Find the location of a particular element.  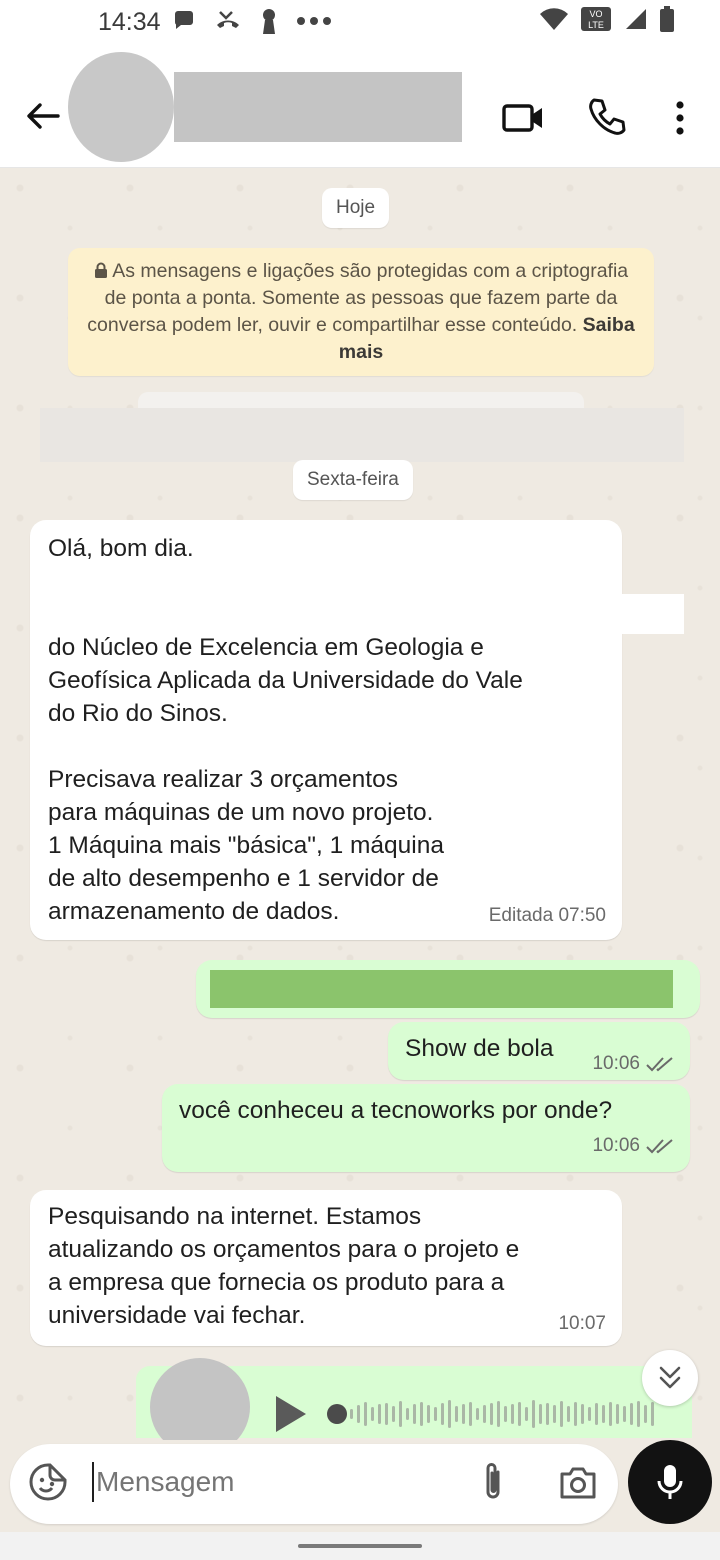

wifi-icon is located at coordinates (554, 19).